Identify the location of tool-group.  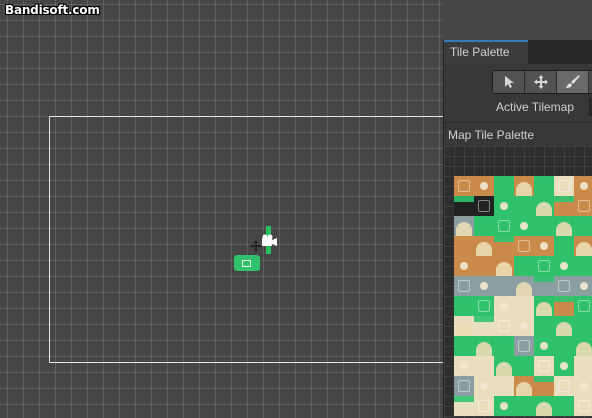
(542, 82).